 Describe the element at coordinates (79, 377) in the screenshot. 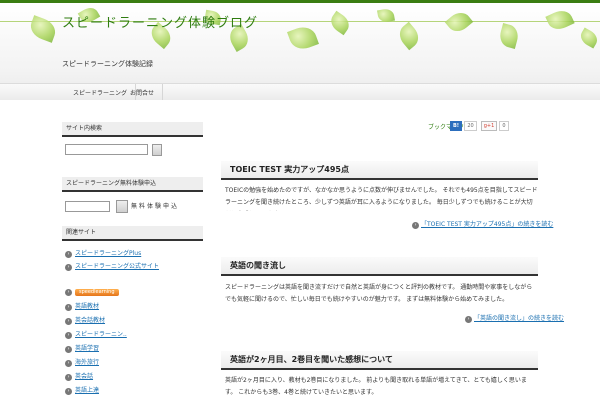

I see `sidebar-menu-item: › 英会話` at that location.